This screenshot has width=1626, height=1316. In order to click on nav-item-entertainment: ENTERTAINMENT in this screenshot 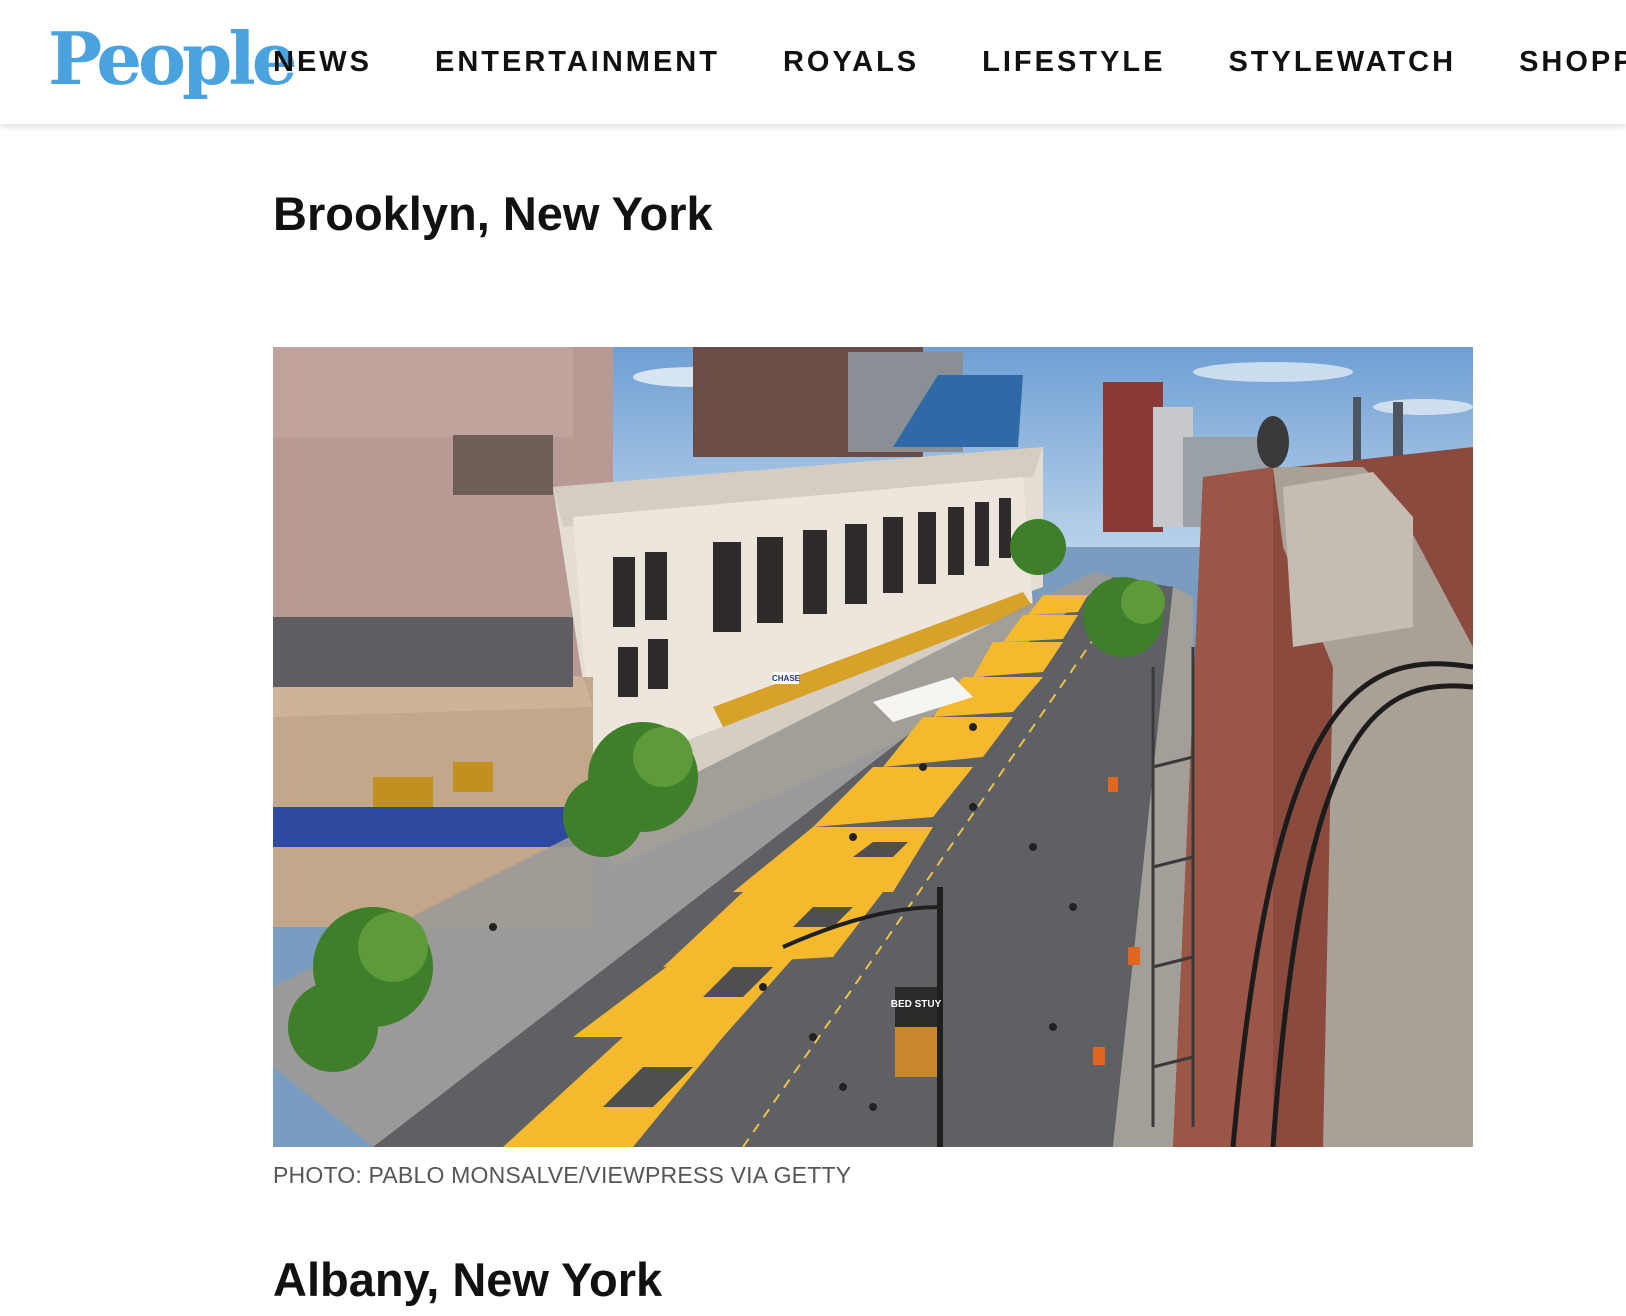, I will do `click(577, 62)`.